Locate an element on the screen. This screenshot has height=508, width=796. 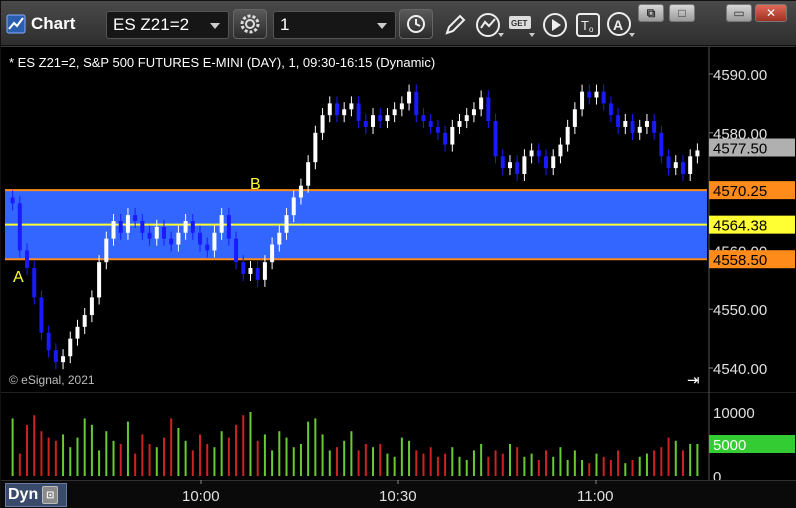
gear-button is located at coordinates (250, 24).